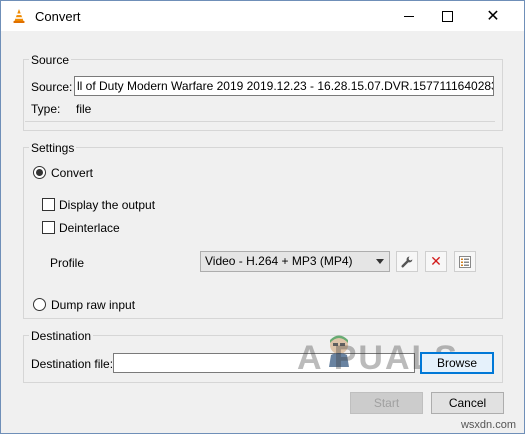 The image size is (527, 436). I want to click on destination-file-label: Destination file:, so click(72, 364).